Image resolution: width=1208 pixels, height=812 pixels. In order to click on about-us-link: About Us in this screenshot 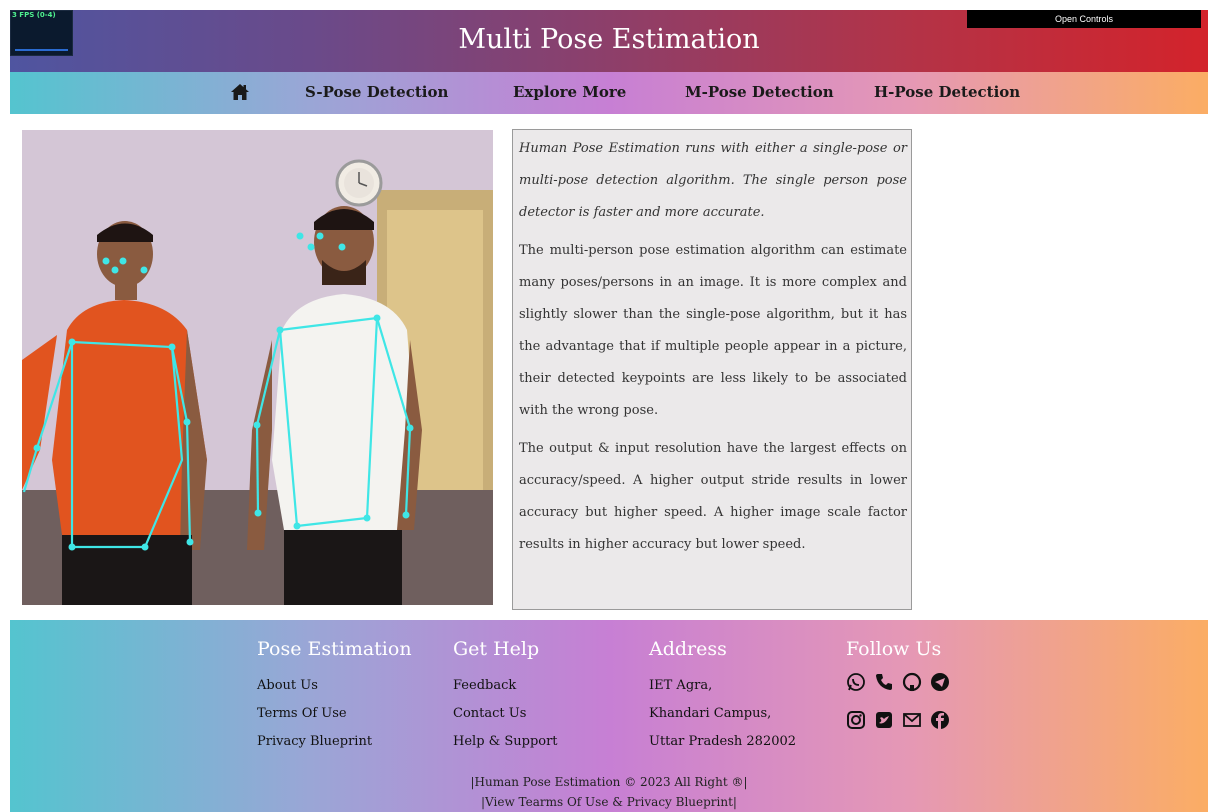, I will do `click(334, 686)`.